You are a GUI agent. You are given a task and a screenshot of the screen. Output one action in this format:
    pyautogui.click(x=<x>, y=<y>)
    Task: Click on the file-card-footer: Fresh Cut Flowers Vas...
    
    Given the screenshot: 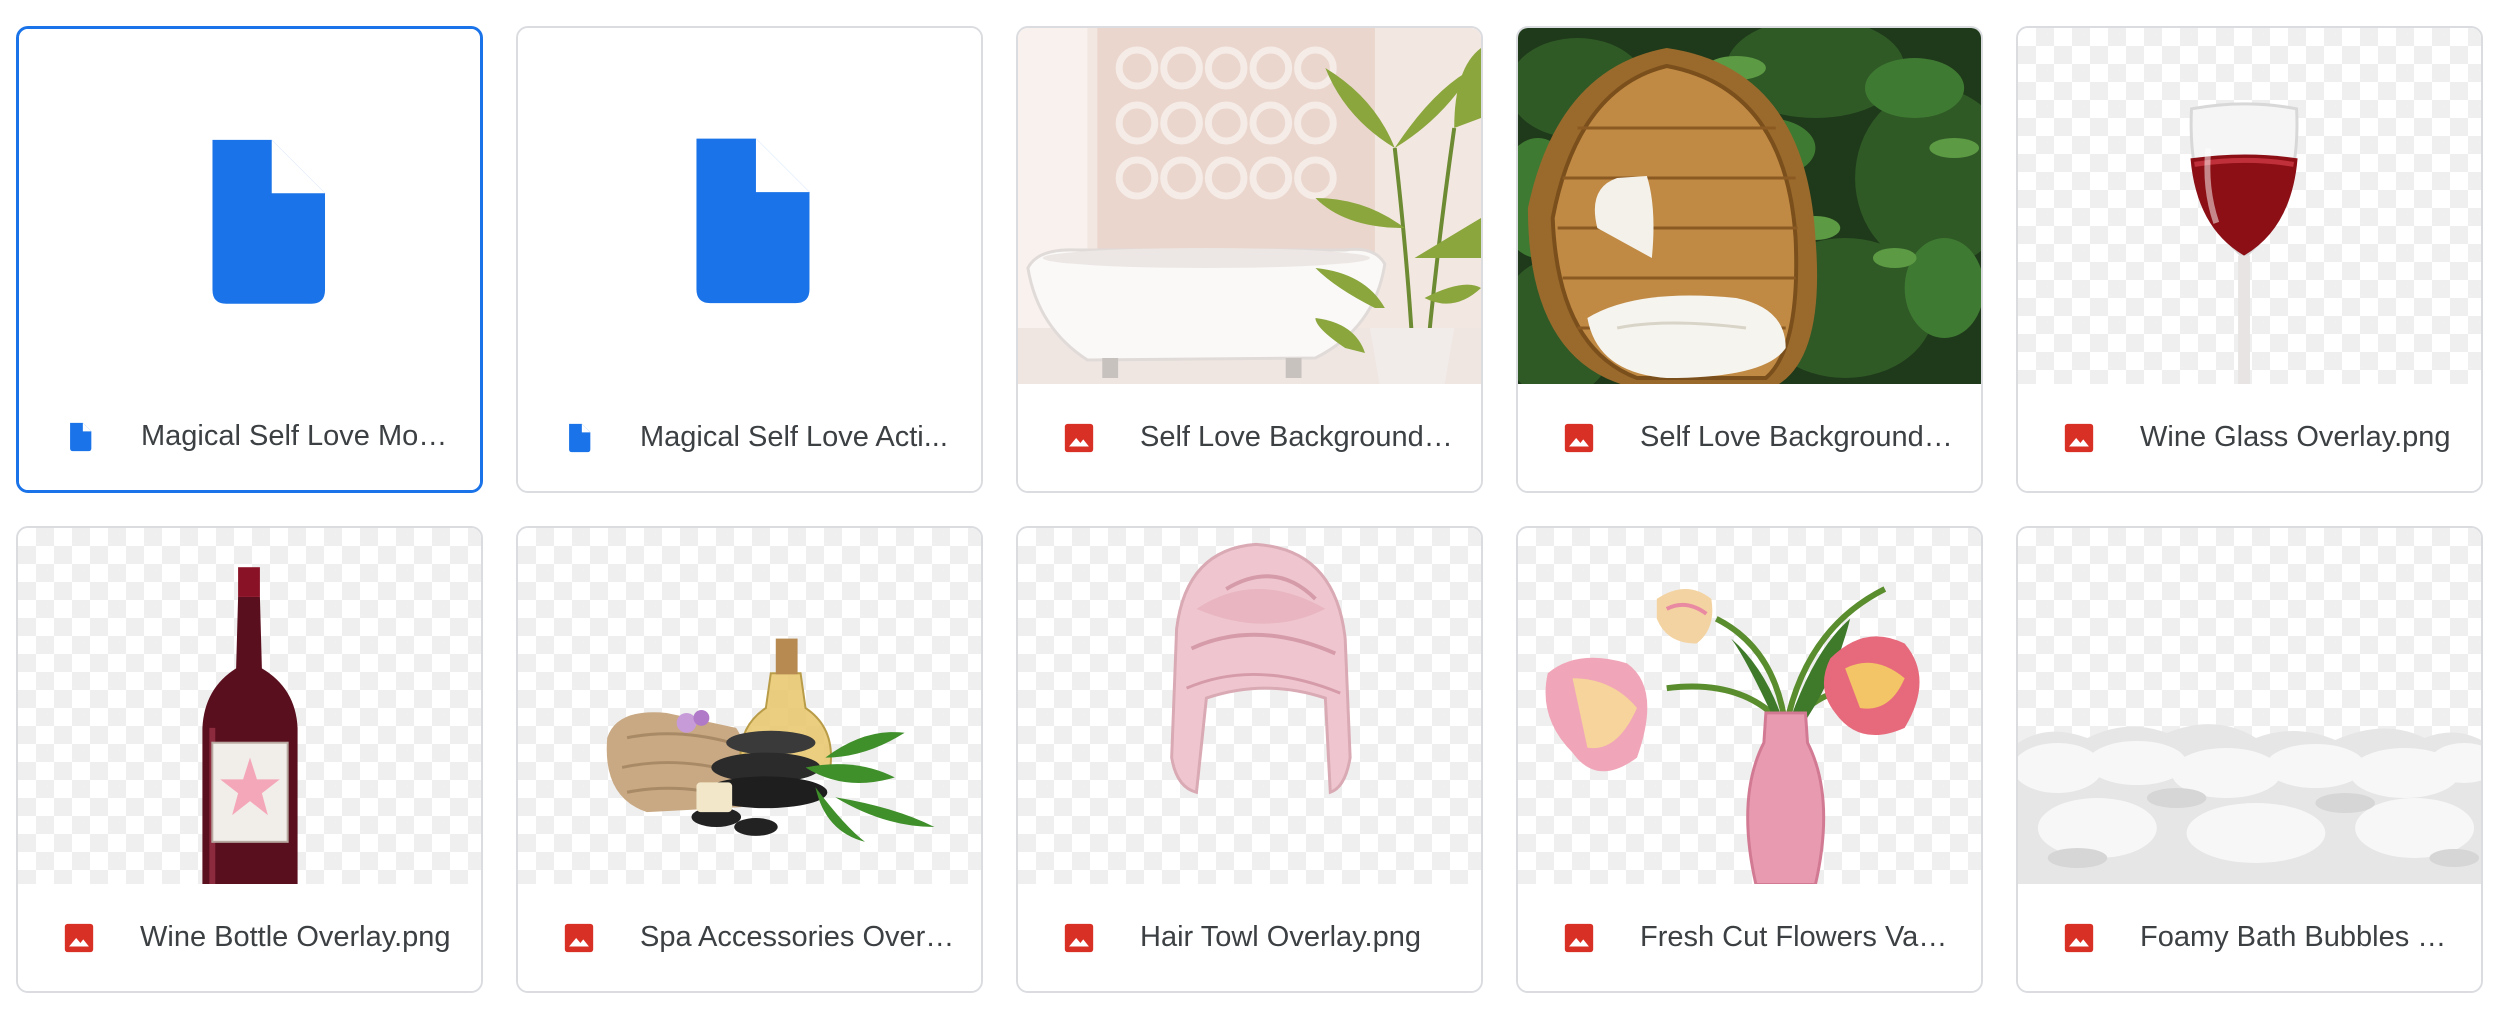 What is the action you would take?
    pyautogui.click(x=1749, y=937)
    